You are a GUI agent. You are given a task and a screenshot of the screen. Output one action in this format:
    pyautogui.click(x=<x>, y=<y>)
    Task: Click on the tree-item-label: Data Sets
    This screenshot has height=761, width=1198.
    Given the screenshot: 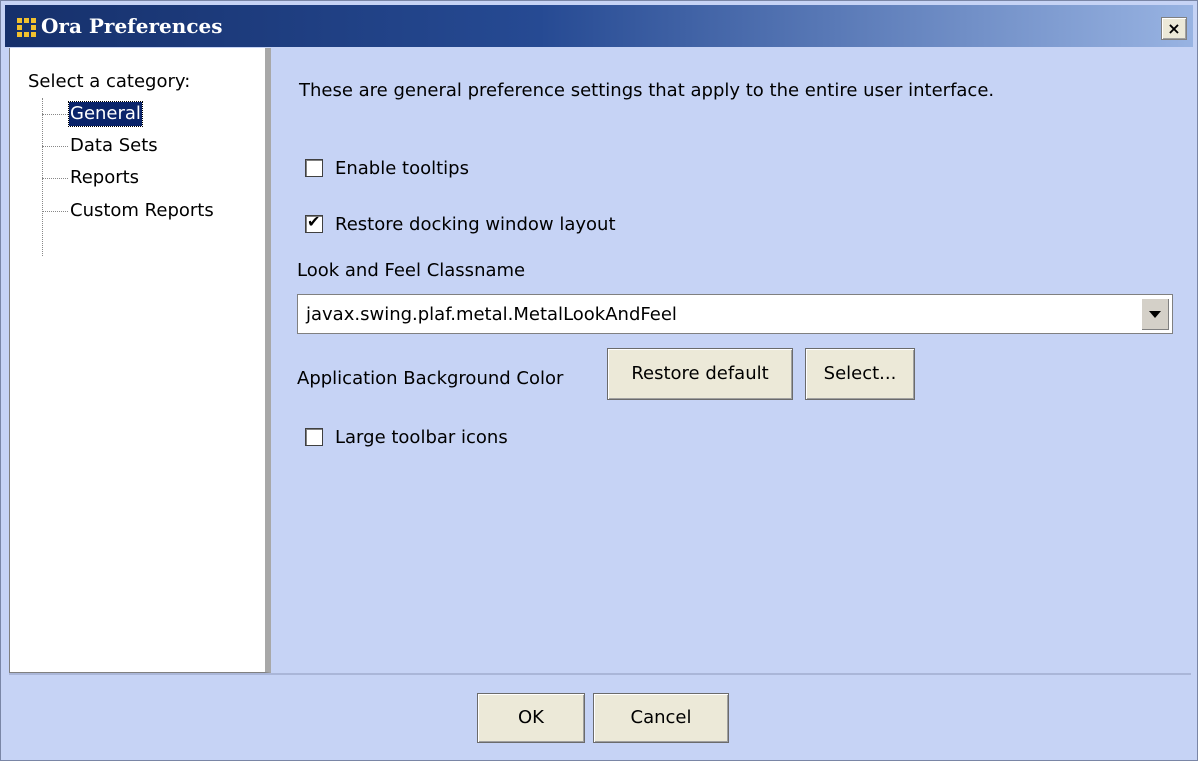 What is the action you would take?
    pyautogui.click(x=114, y=145)
    